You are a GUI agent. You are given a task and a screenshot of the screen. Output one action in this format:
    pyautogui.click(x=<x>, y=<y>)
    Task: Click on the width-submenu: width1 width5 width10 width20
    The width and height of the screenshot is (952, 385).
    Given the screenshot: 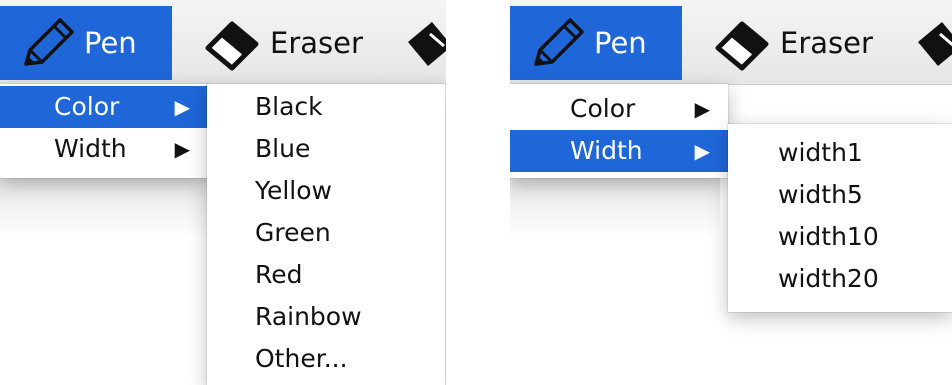 What is the action you would take?
    pyautogui.click(x=840, y=218)
    